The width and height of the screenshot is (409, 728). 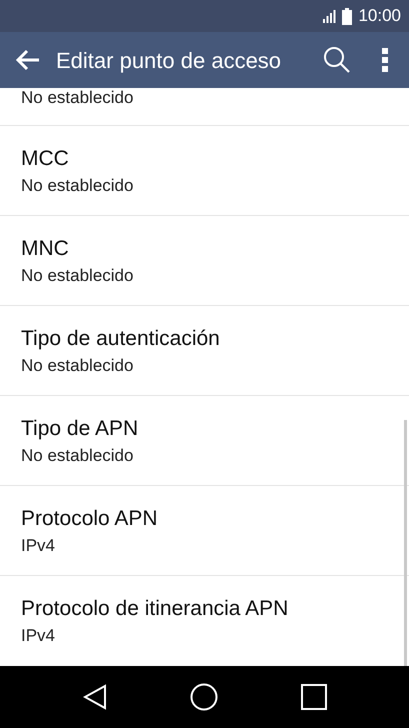 I want to click on battery-icon, so click(x=347, y=16).